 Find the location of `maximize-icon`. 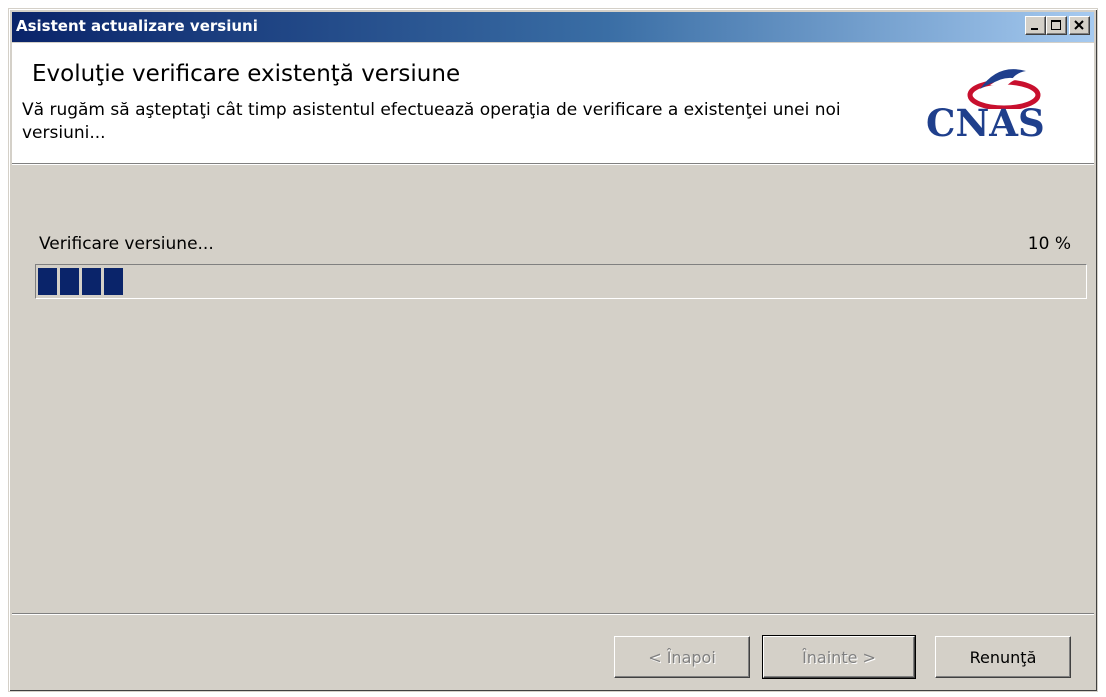

maximize-icon is located at coordinates (1056, 25).